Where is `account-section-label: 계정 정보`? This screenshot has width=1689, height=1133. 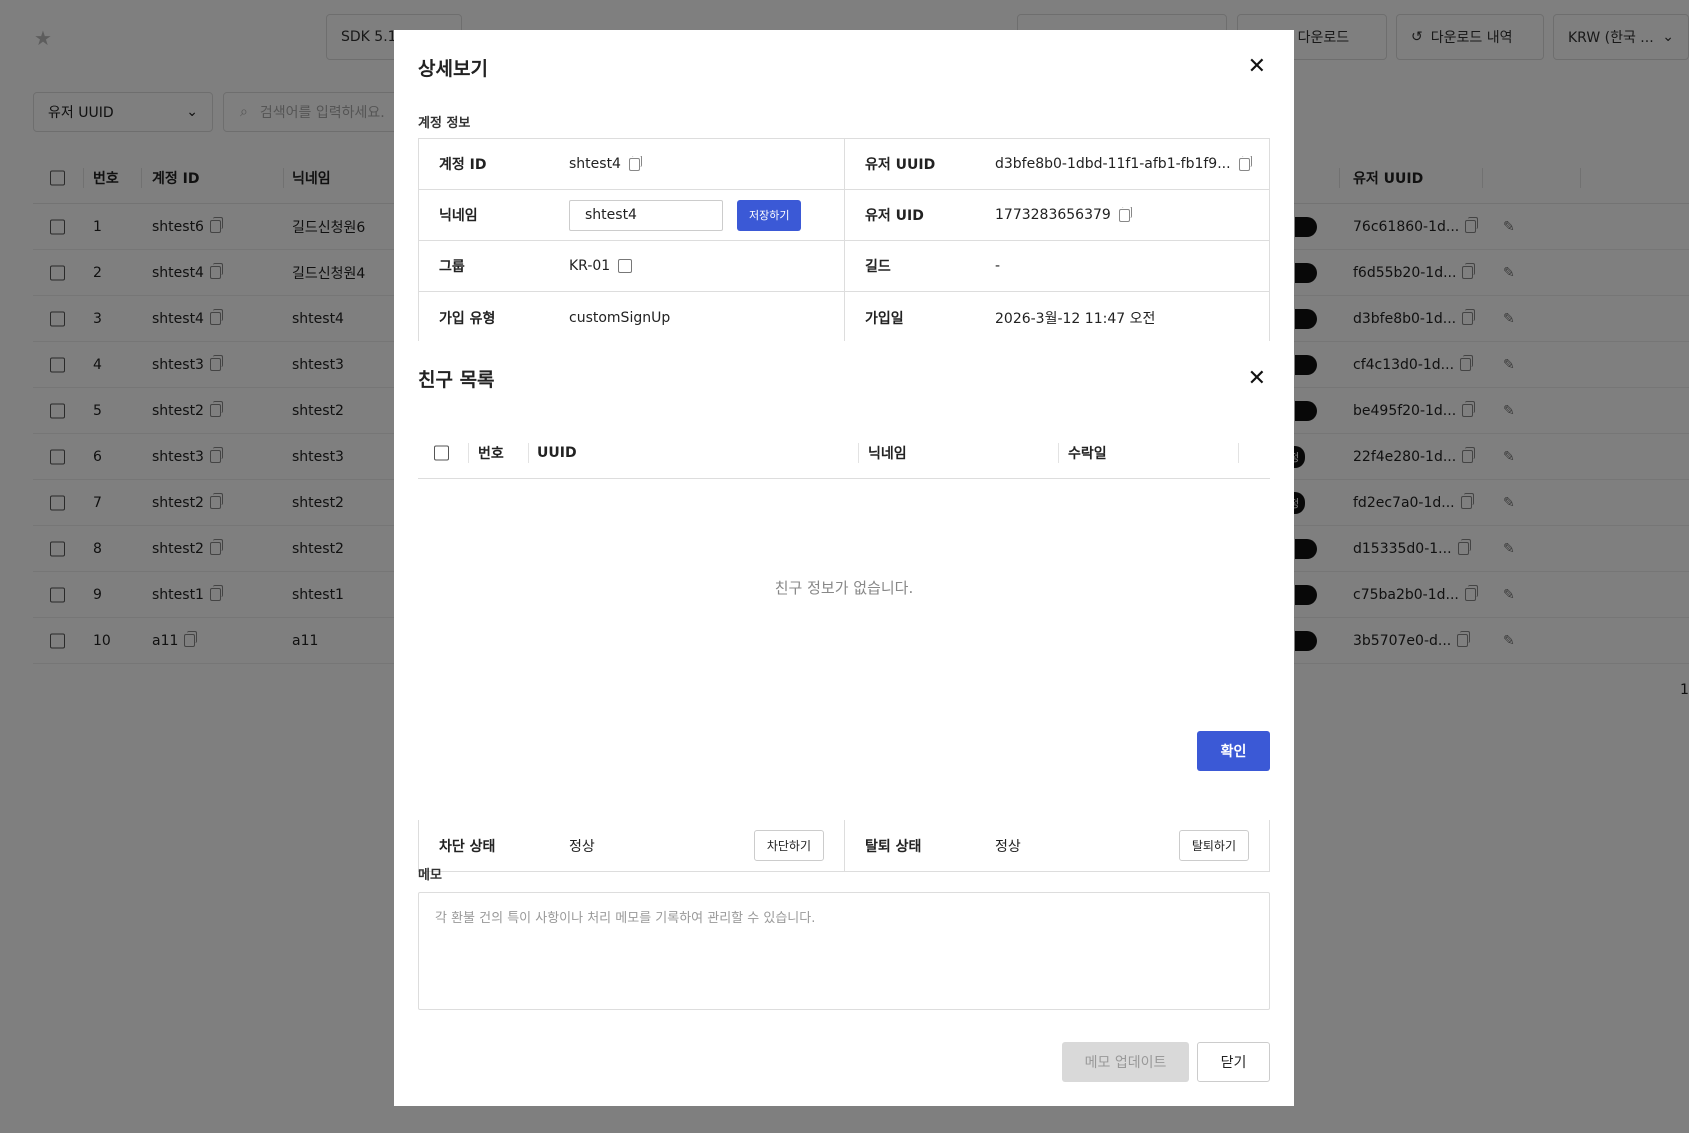
account-section-label: 계정 정보 is located at coordinates (444, 123).